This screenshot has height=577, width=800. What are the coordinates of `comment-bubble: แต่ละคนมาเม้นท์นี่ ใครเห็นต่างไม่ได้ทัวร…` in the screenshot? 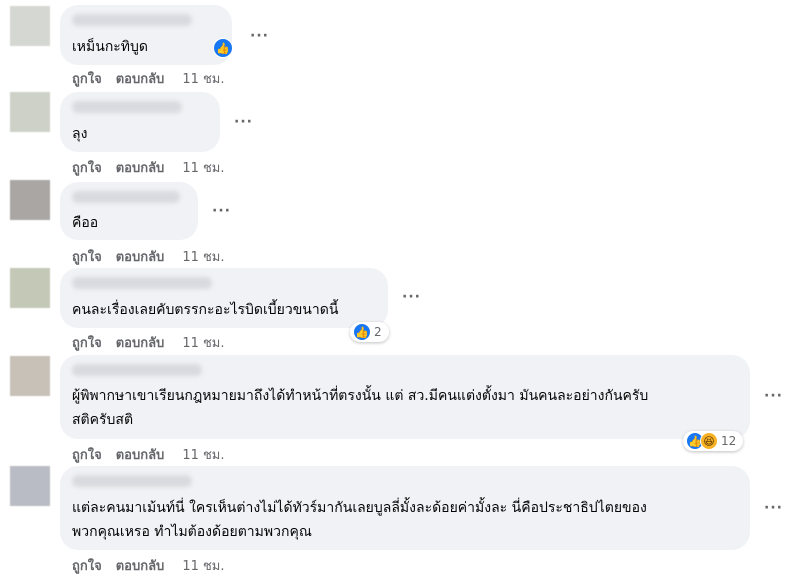 It's located at (405, 508).